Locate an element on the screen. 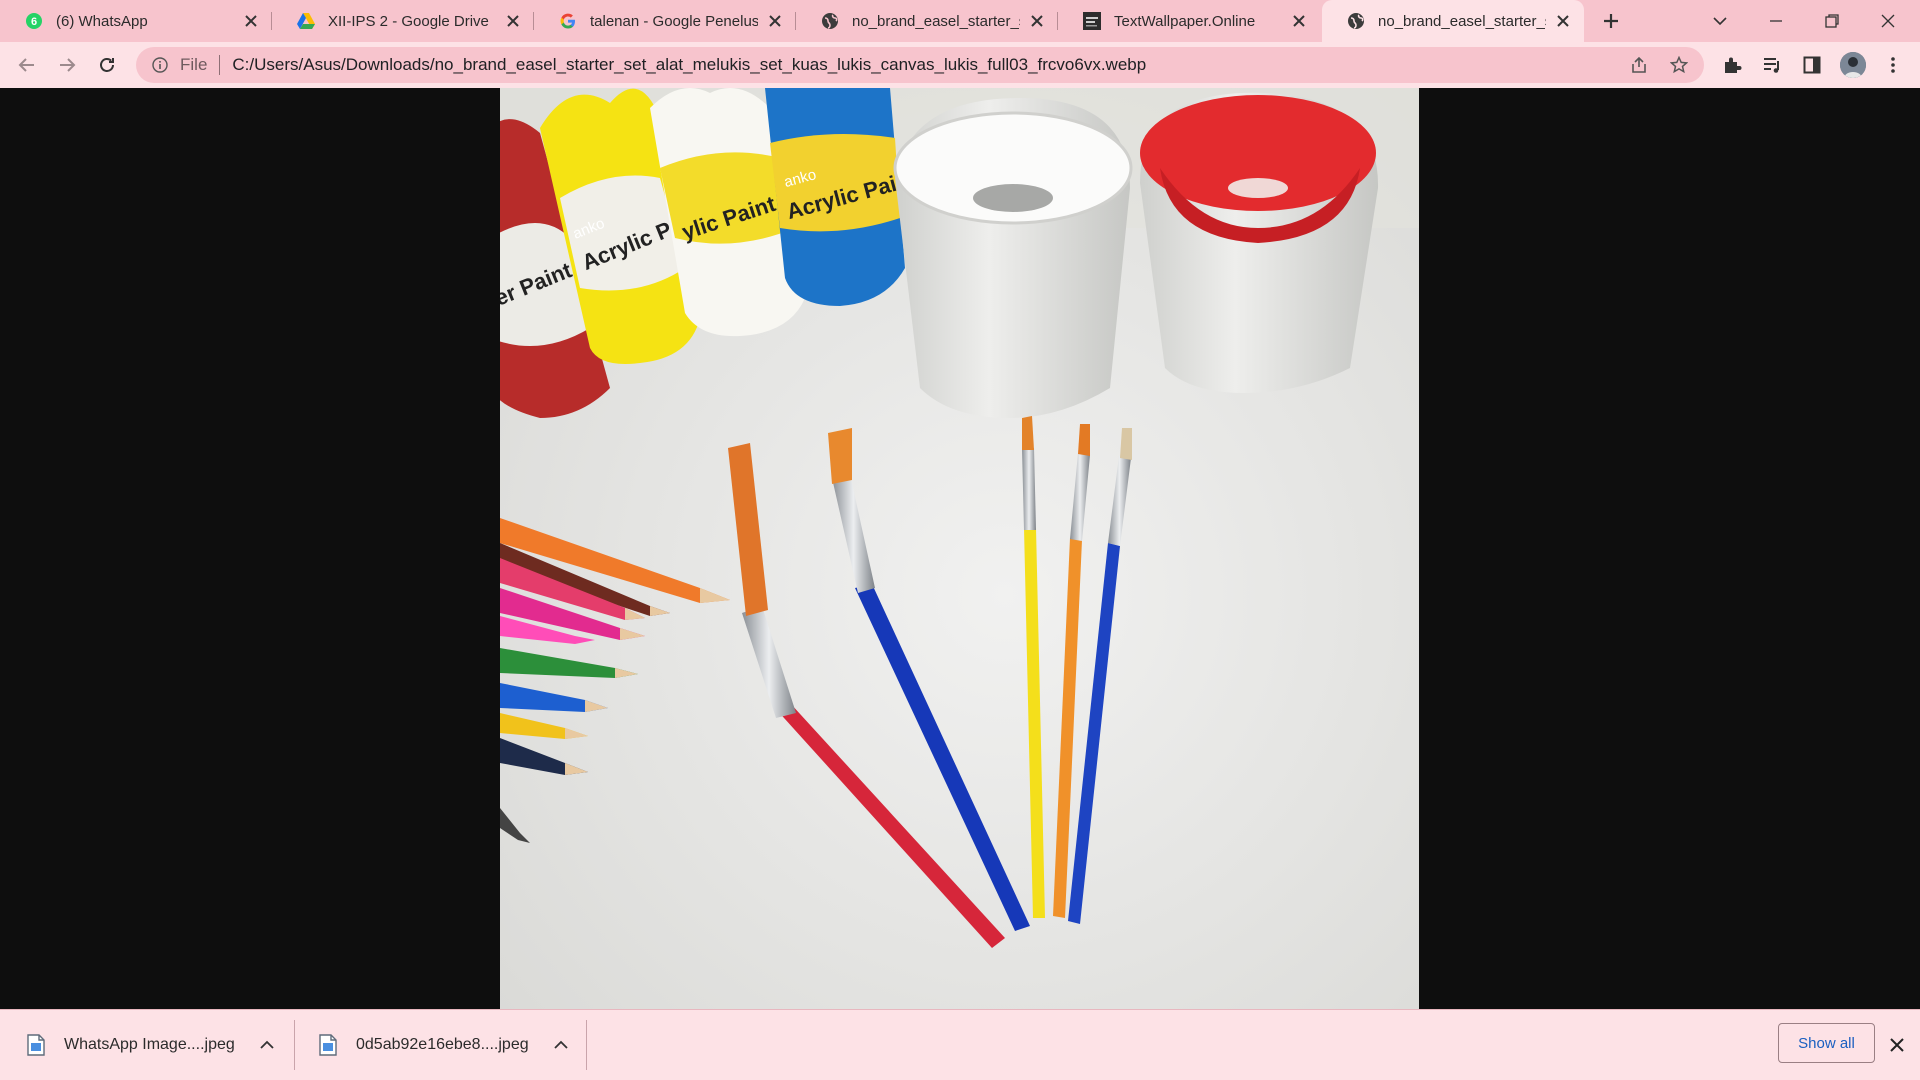  omnibox-divider is located at coordinates (220, 65).